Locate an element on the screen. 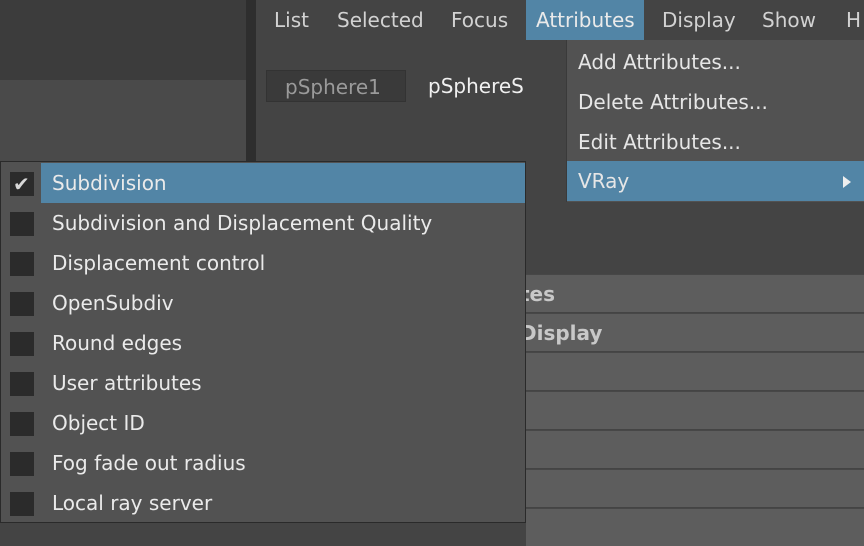  vray-item-subdivision-displacement-quality: Subdivision and Displacement Quality is located at coordinates (263, 223).